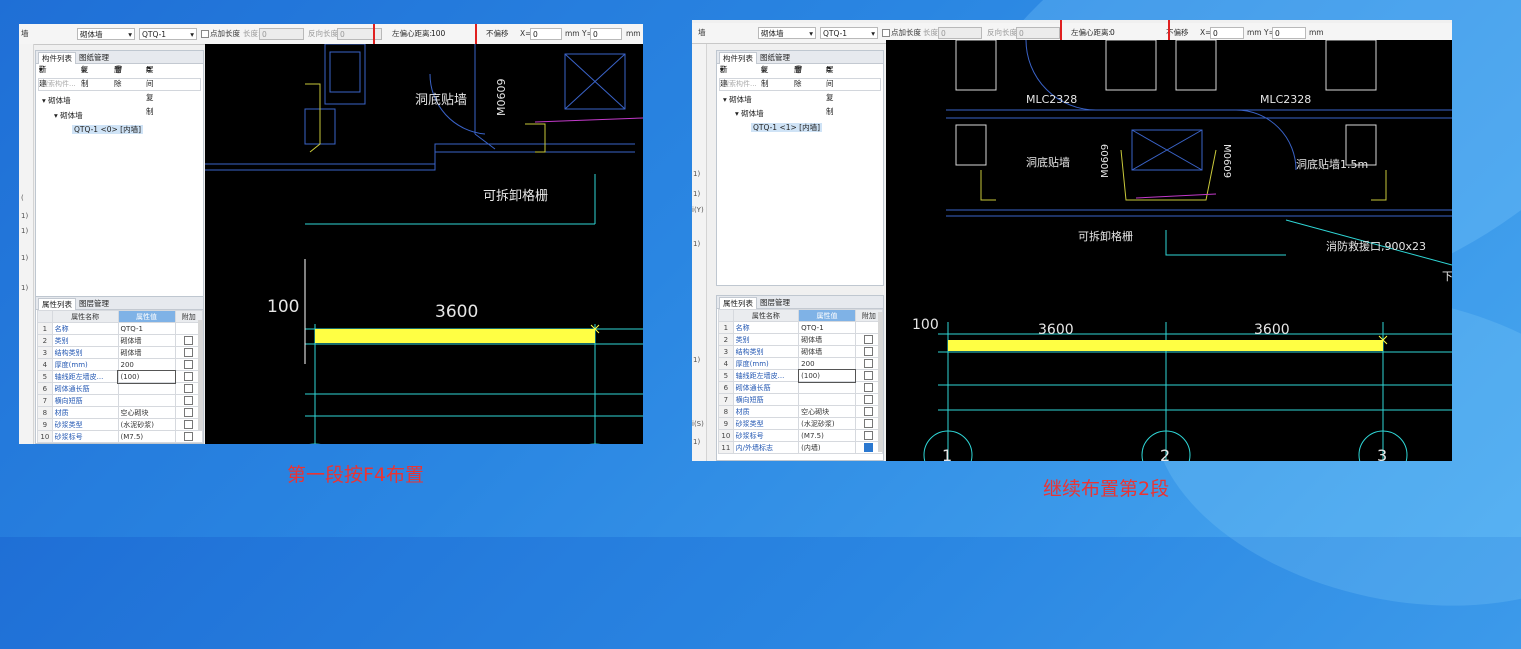 The width and height of the screenshot is (1521, 649). I want to click on property-row: 11 内/外墙标志 (内墙), so click(801, 447).